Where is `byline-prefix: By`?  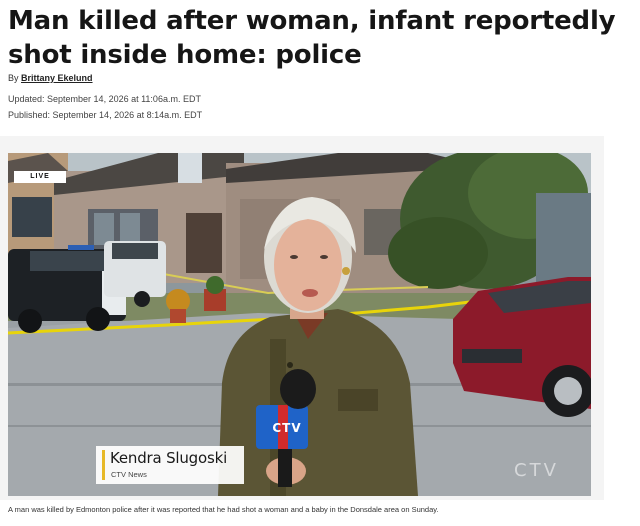 byline-prefix: By is located at coordinates (13, 78).